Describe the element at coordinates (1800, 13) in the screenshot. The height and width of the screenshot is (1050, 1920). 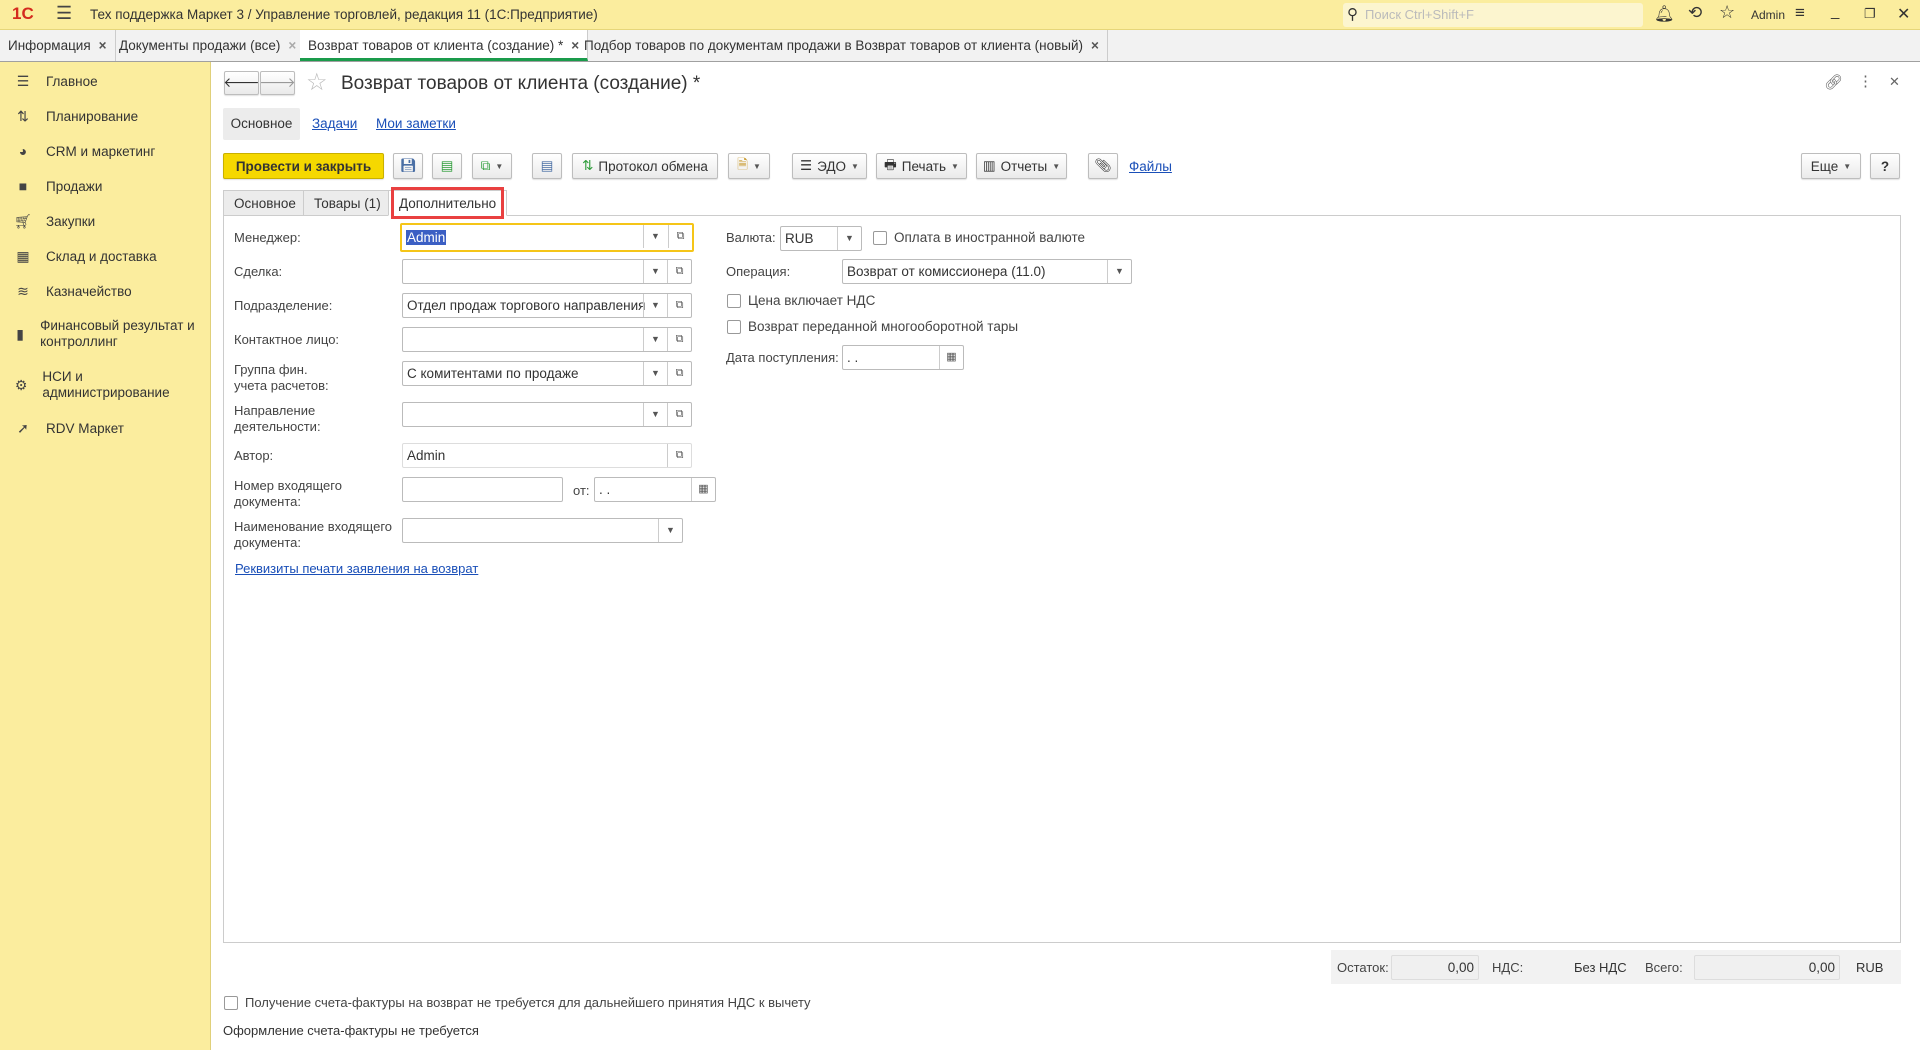
I see `settings-menu-icon: ≡` at that location.